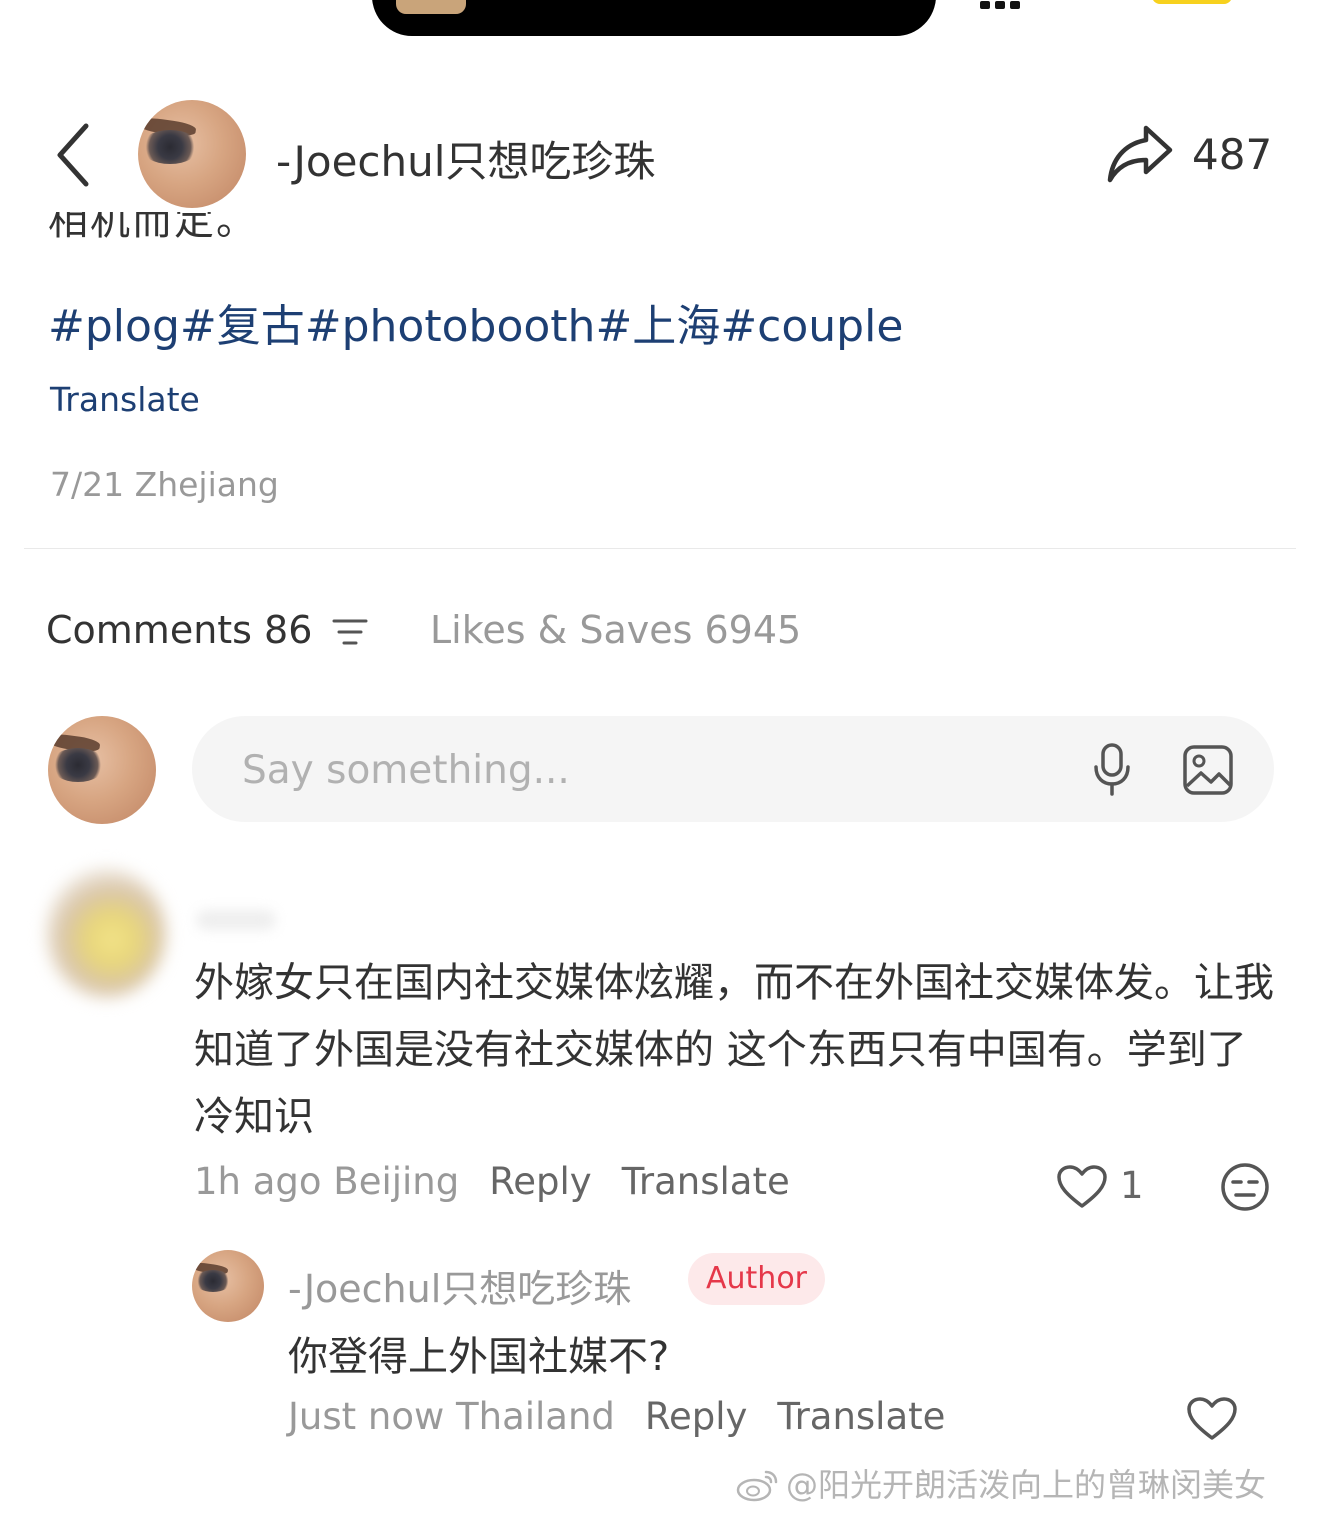  Describe the element at coordinates (757, 1279) in the screenshot. I see `author-badge: Author` at that location.